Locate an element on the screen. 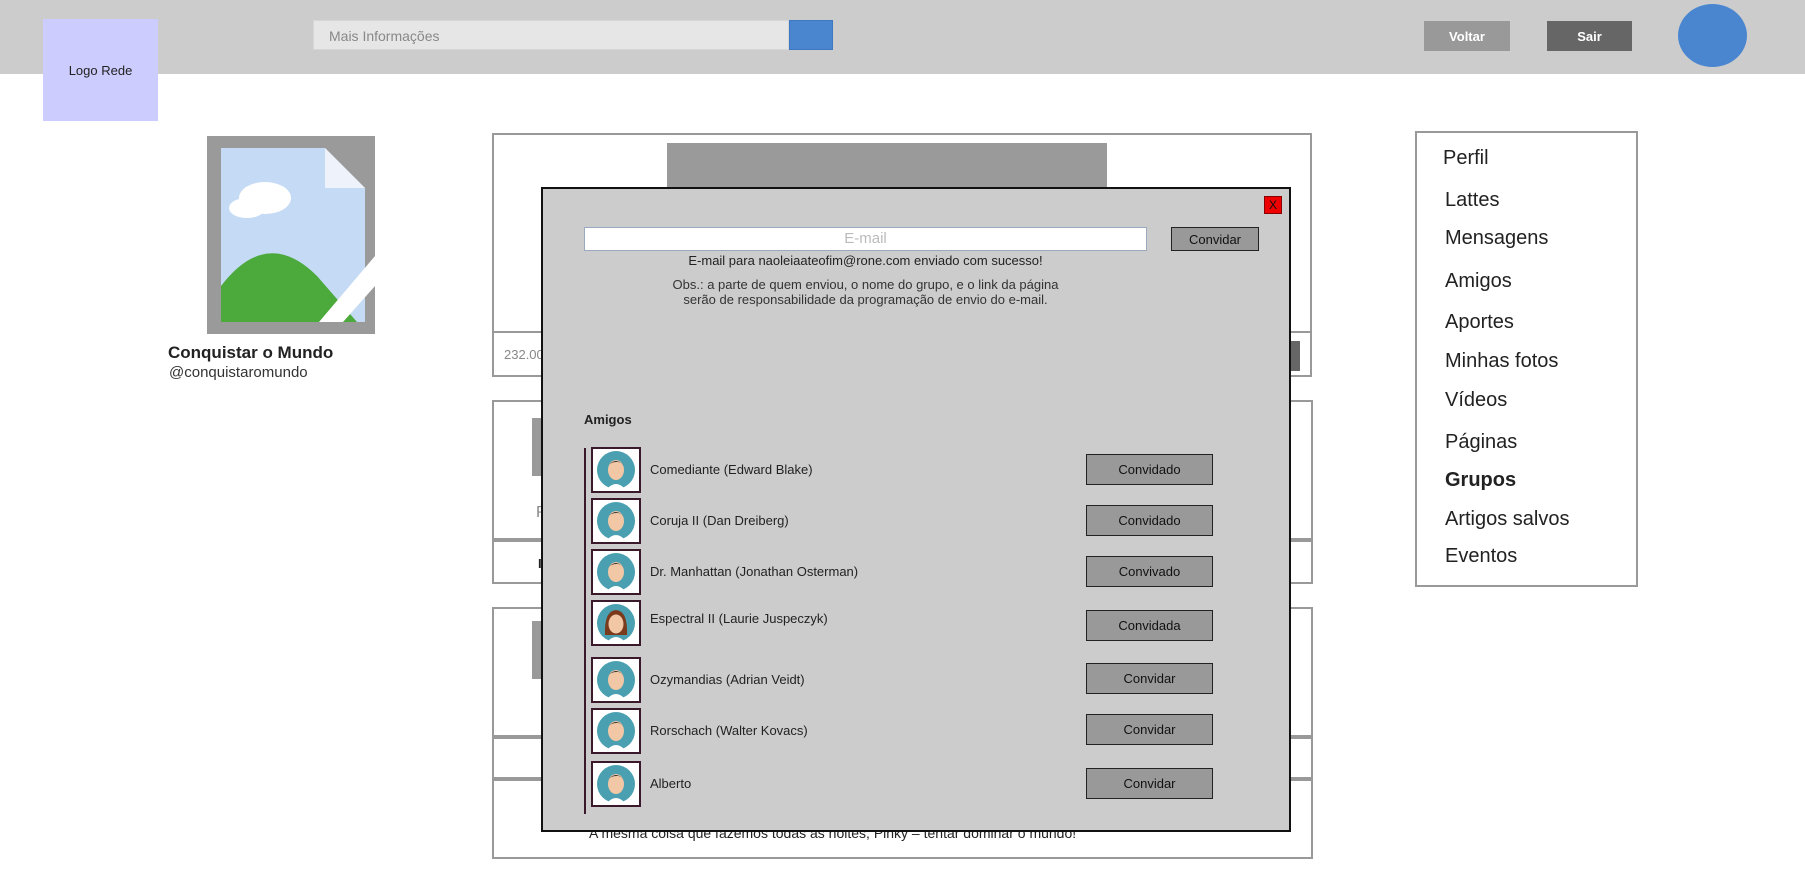 Image resolution: width=1805 pixels, height=875 pixels. friend-name: Comediante (Edward Blake) is located at coordinates (731, 469).